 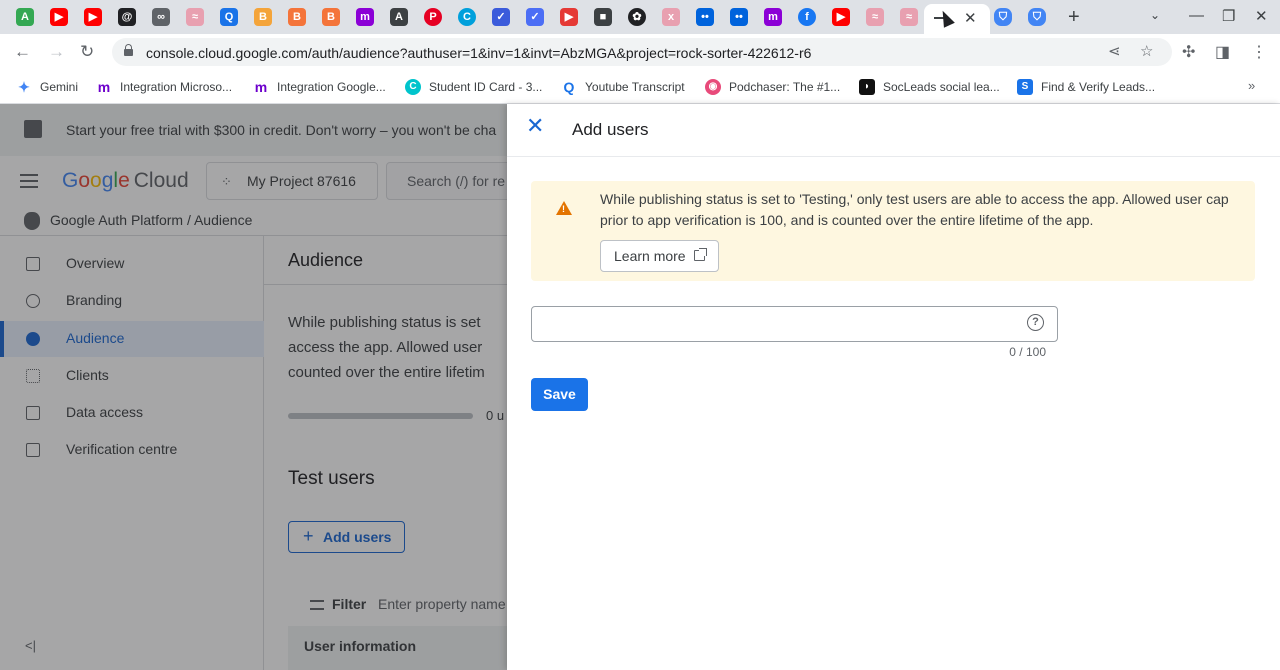 What do you see at coordinates (87, 52) in the screenshot?
I see `reload-icon: ↻` at bounding box center [87, 52].